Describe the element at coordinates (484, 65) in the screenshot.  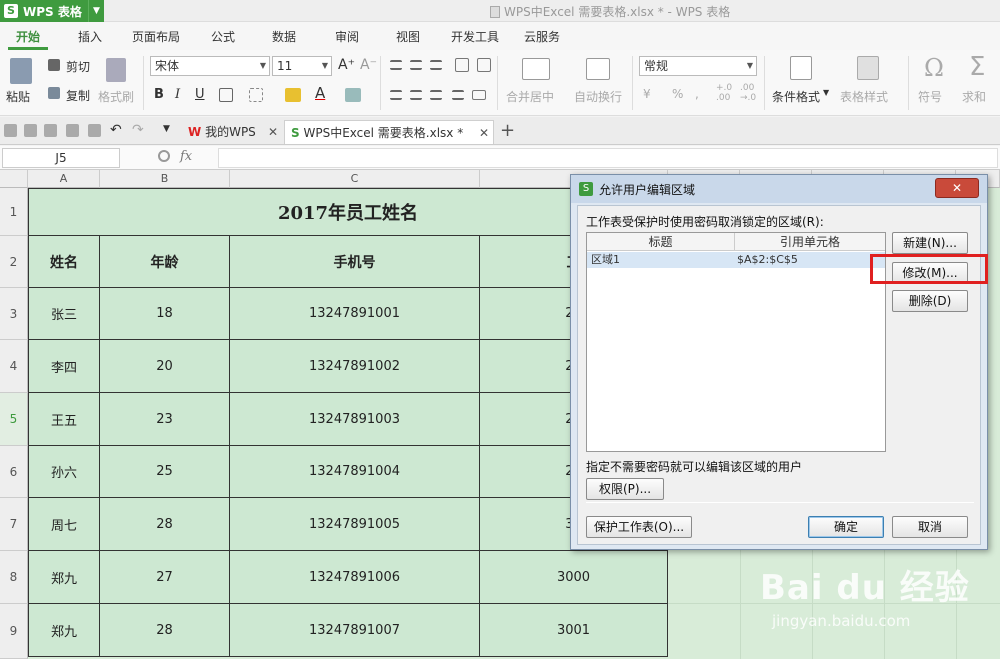
I see `outdent-icon` at that location.